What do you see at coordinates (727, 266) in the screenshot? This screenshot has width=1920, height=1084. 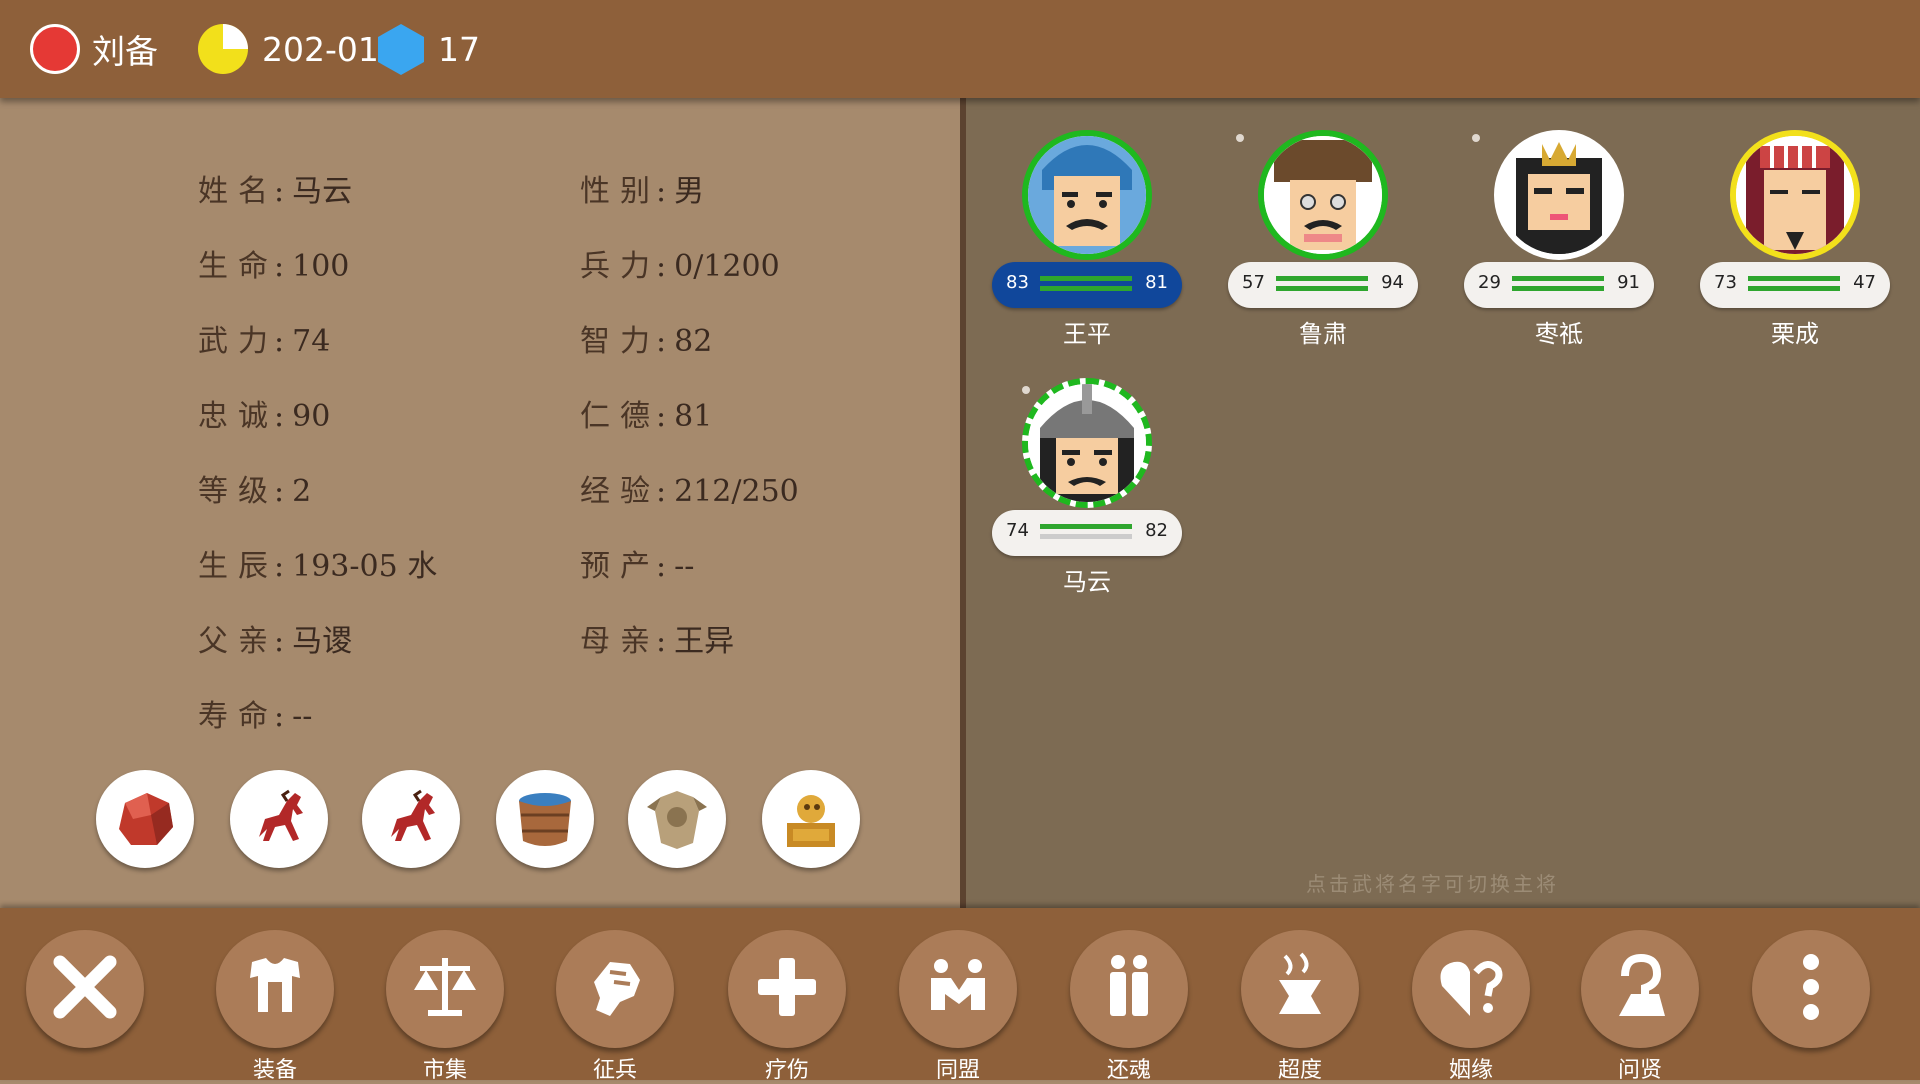 I see `stat-value: 0/1200` at bounding box center [727, 266].